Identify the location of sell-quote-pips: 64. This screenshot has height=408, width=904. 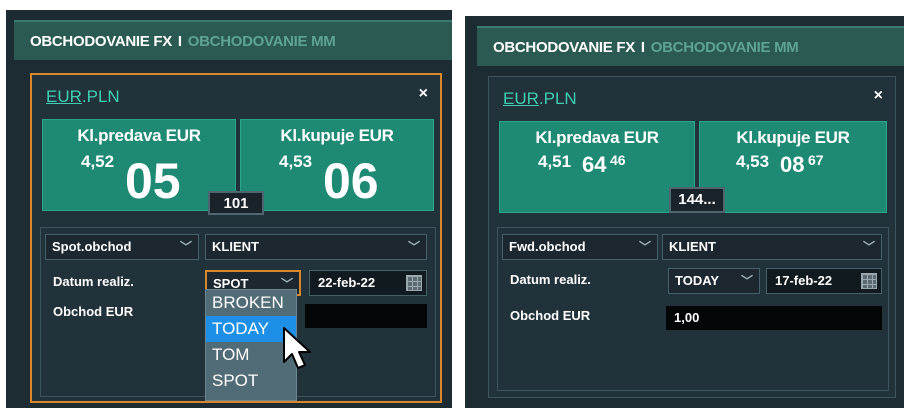
(594, 164).